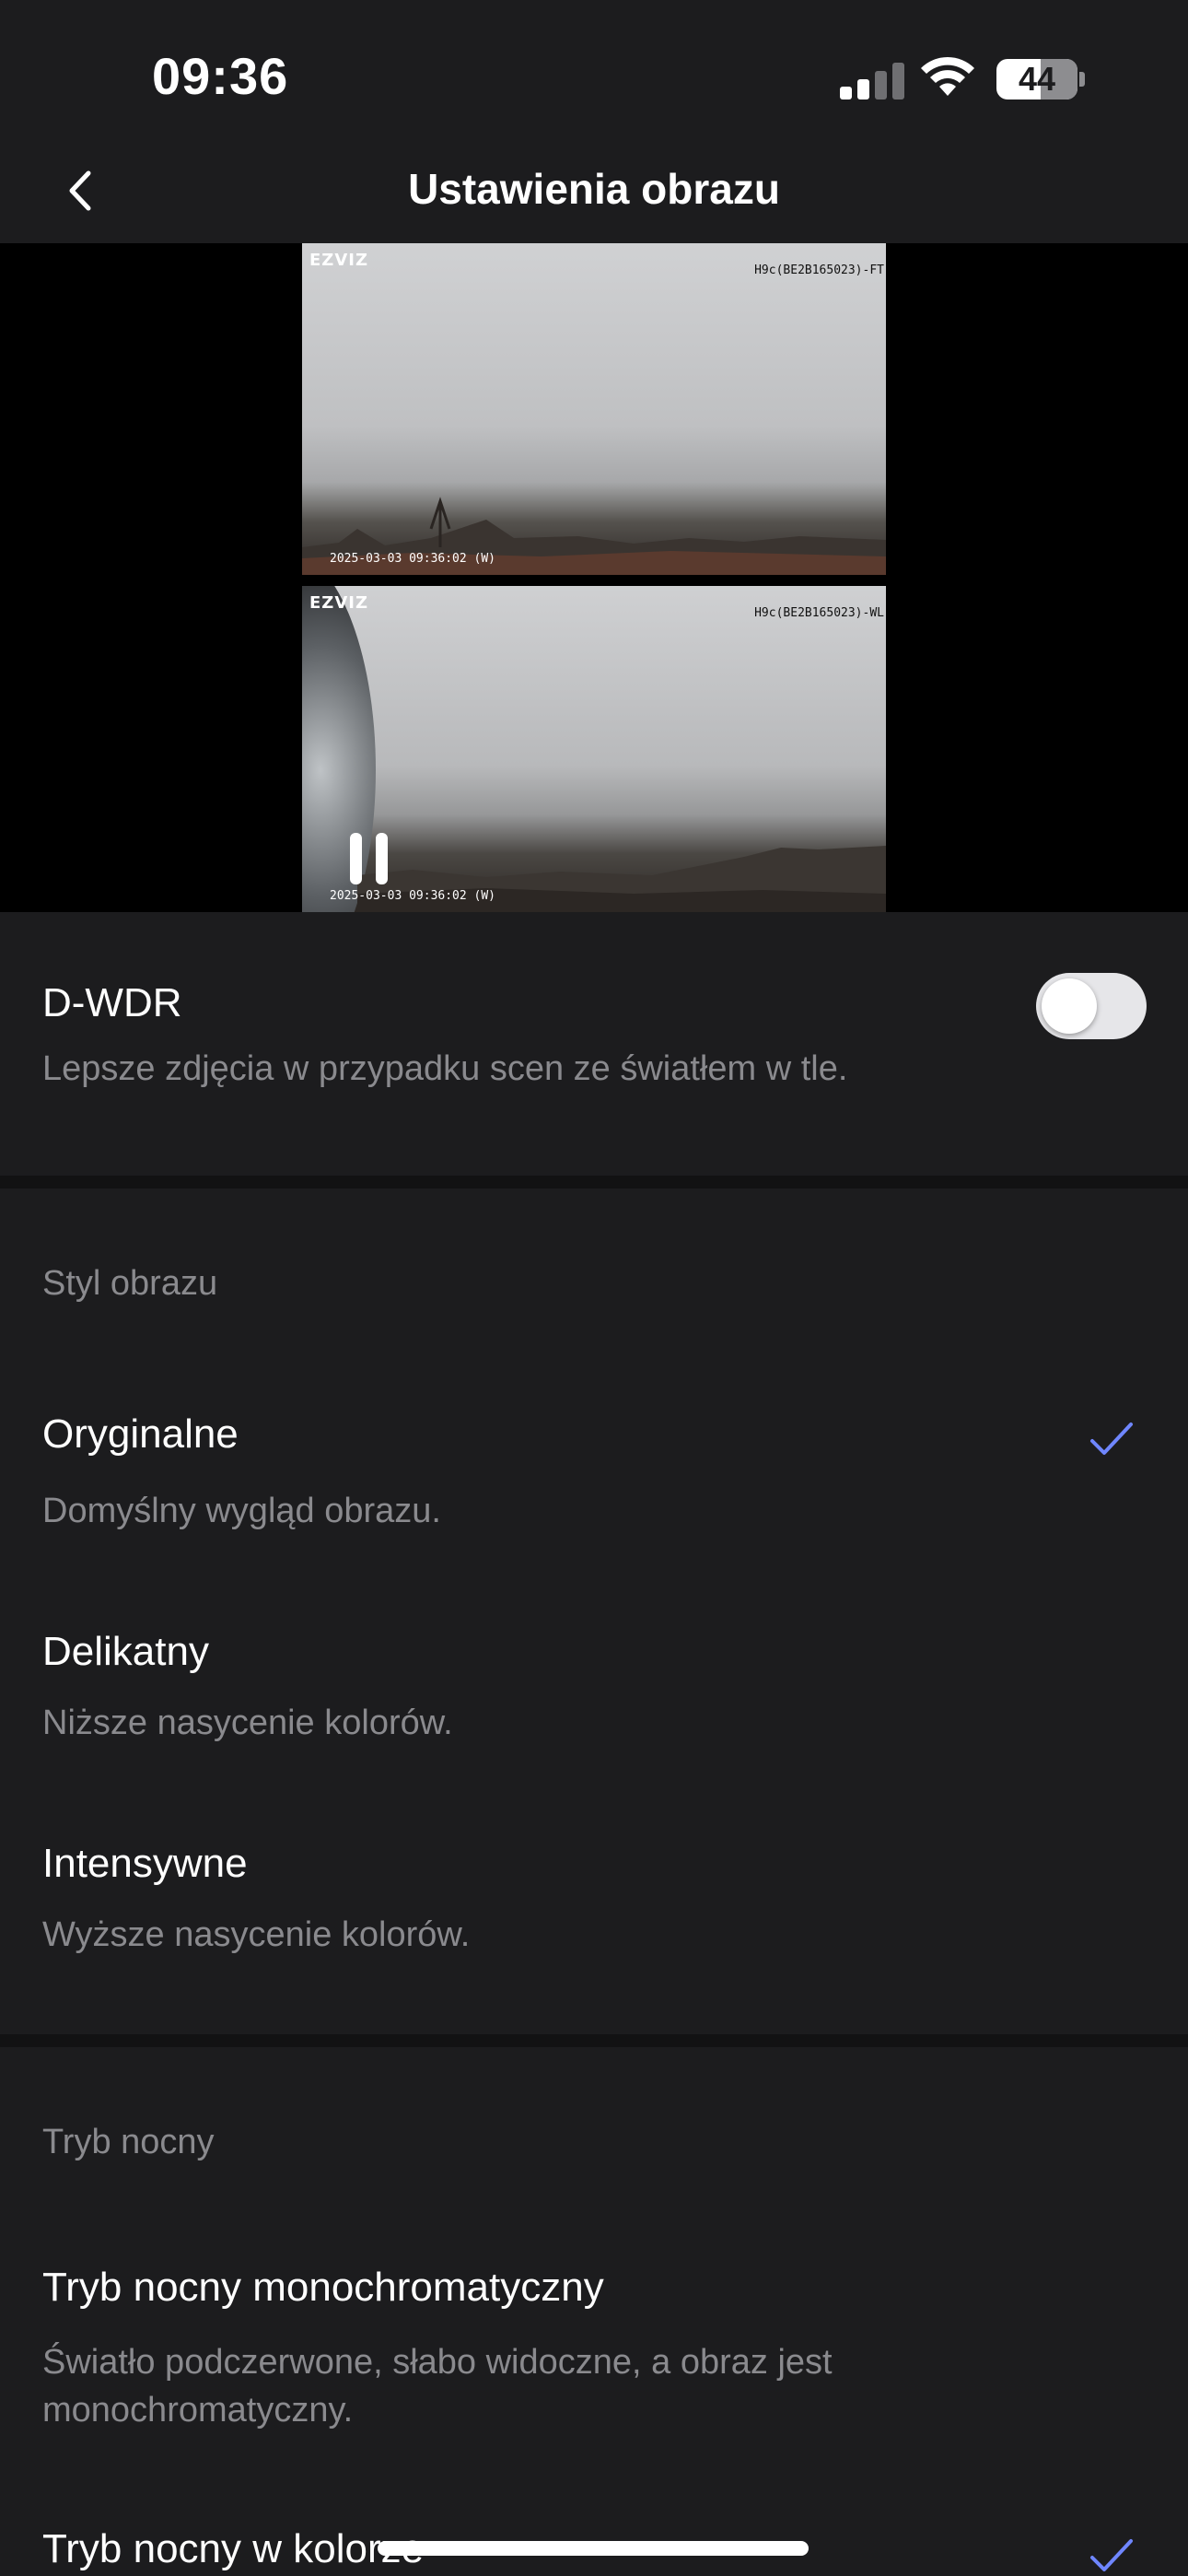  What do you see at coordinates (140, 1434) in the screenshot?
I see `option-title: Oryginalne` at bounding box center [140, 1434].